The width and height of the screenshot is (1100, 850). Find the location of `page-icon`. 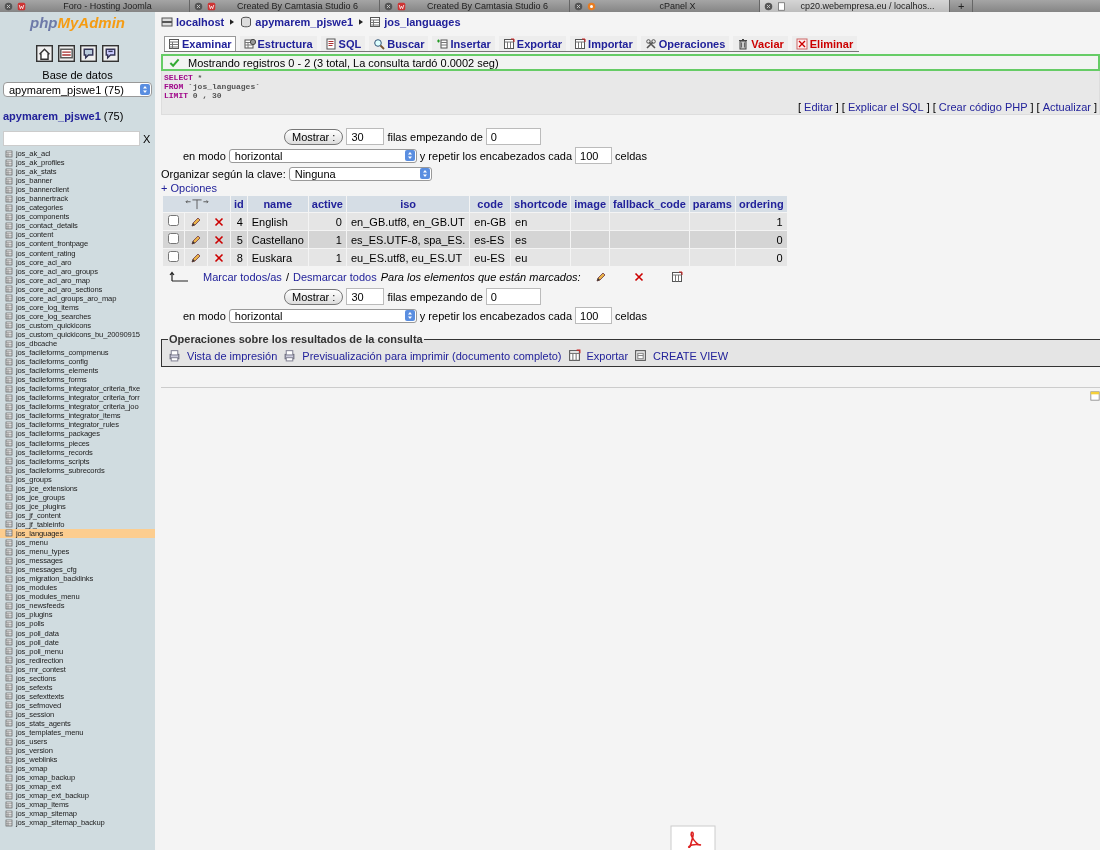

page-icon is located at coordinates (781, 6).